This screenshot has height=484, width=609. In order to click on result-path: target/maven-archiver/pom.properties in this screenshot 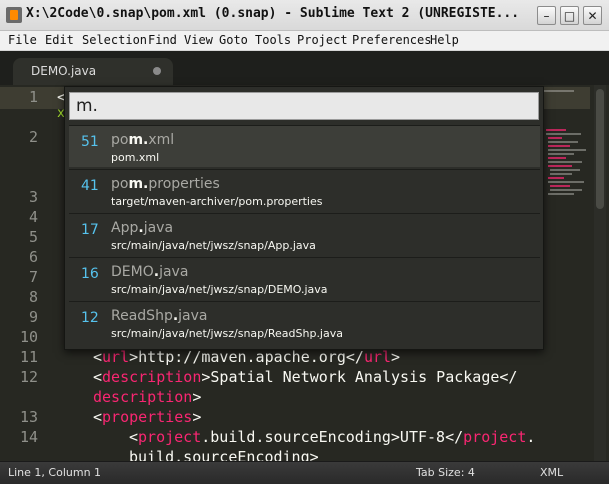, I will do `click(217, 201)`.